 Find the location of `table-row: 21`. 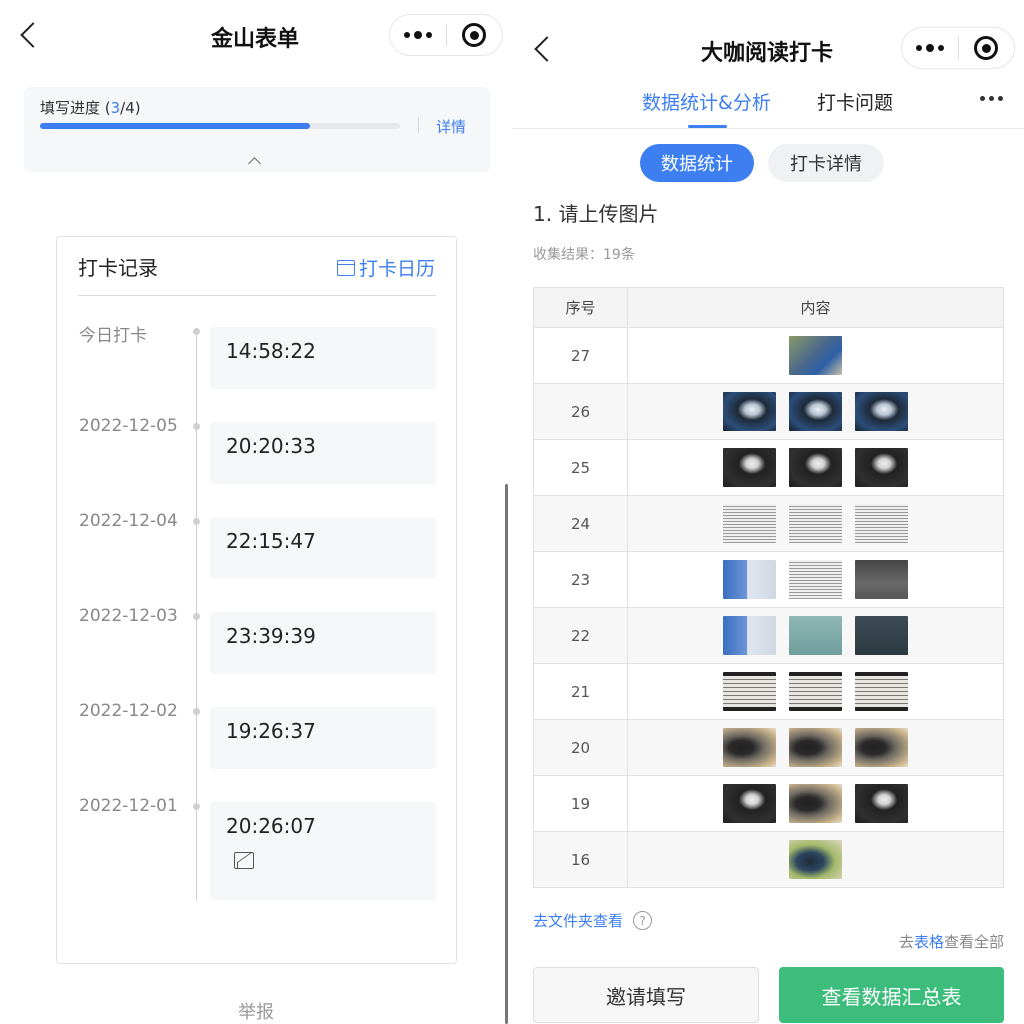

table-row: 21 is located at coordinates (768, 691).